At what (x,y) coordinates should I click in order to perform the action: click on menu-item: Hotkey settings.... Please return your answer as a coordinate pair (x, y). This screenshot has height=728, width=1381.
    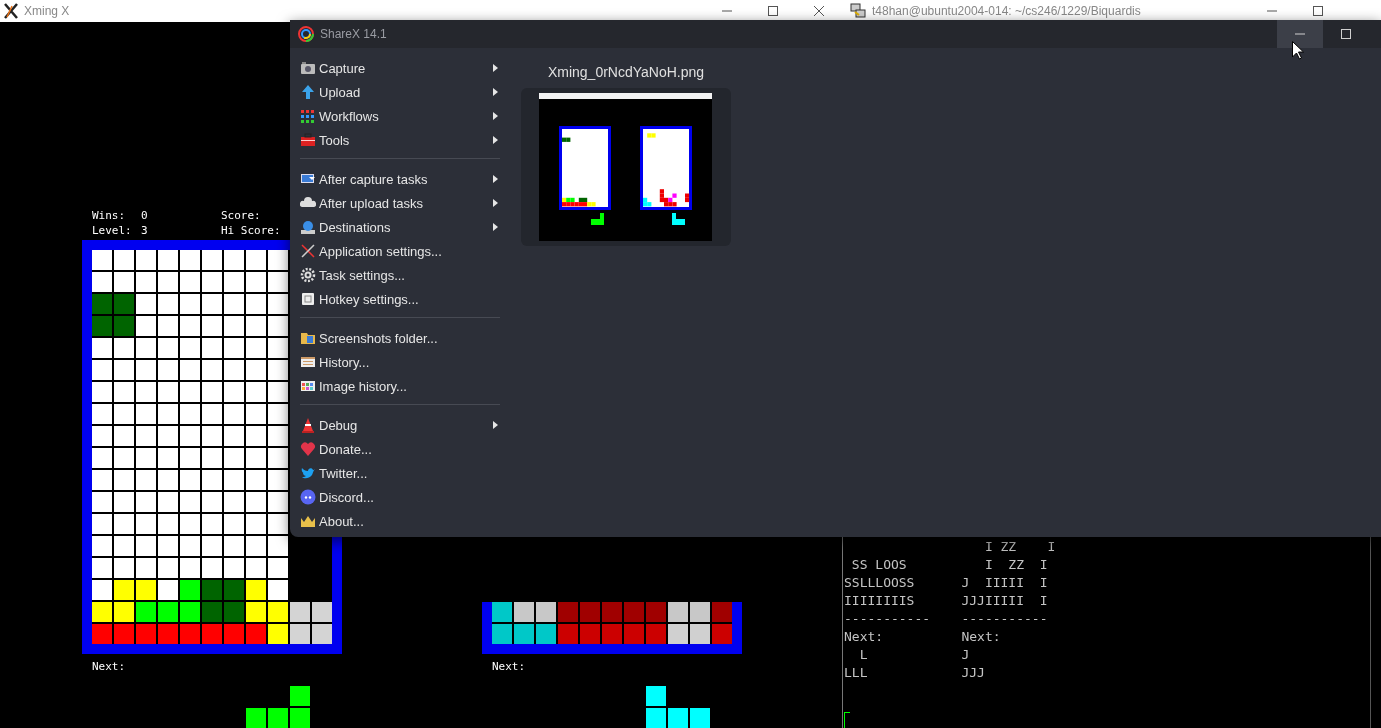
    Looking at the image, I should click on (400, 299).